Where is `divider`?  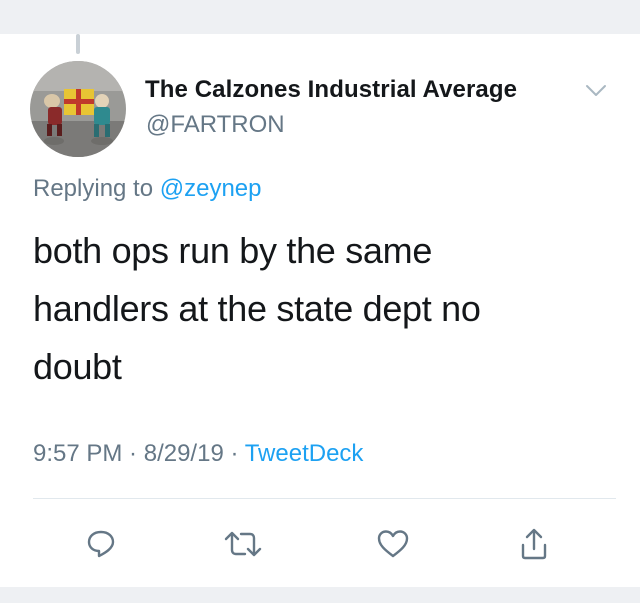 divider is located at coordinates (324, 498).